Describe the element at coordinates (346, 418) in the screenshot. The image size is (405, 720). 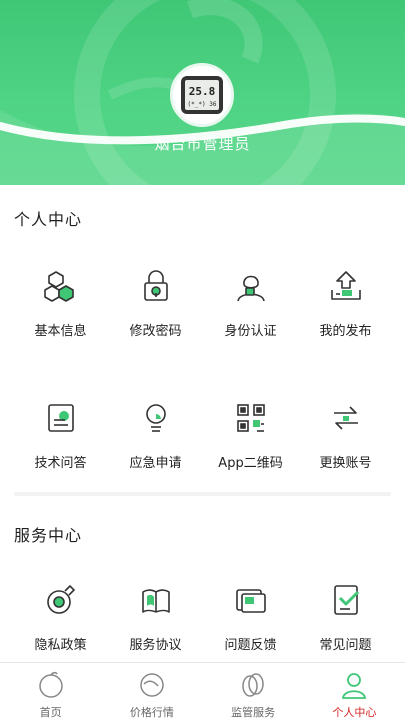
I see `switch-icon` at that location.